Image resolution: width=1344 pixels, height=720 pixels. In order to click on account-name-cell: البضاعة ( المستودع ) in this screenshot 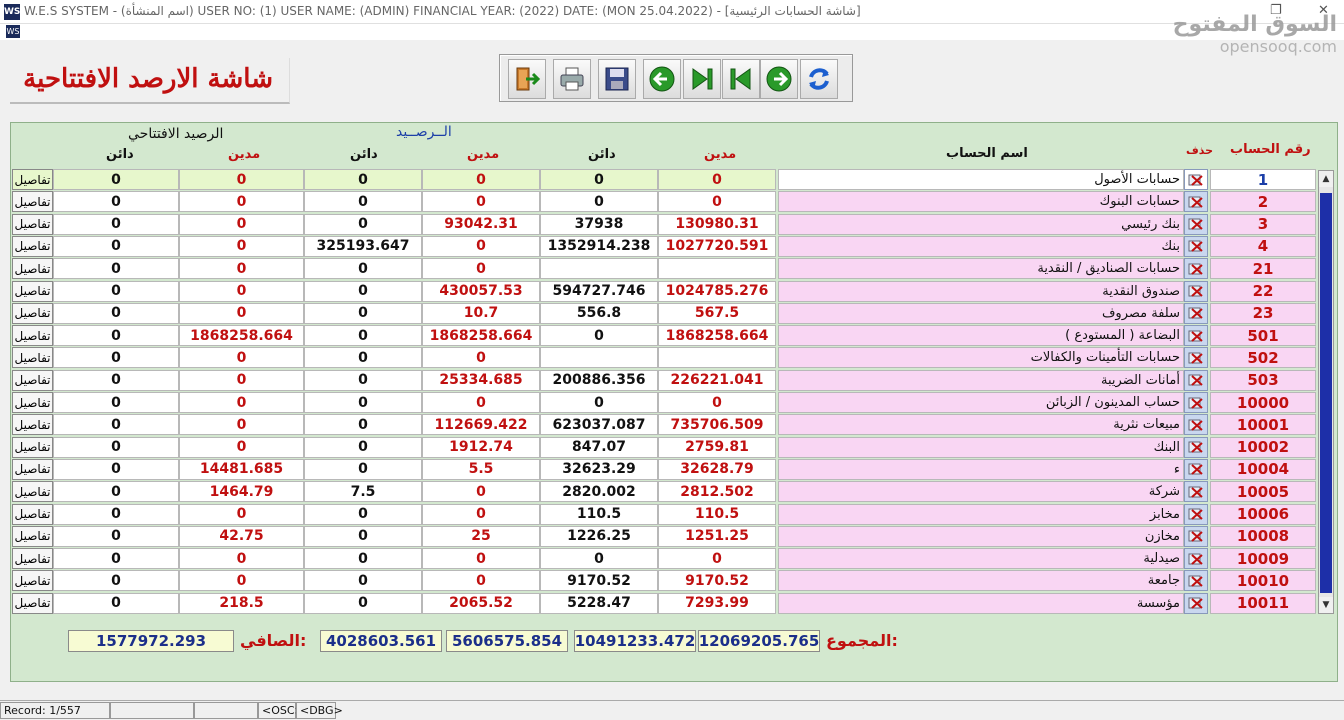, I will do `click(981, 336)`.